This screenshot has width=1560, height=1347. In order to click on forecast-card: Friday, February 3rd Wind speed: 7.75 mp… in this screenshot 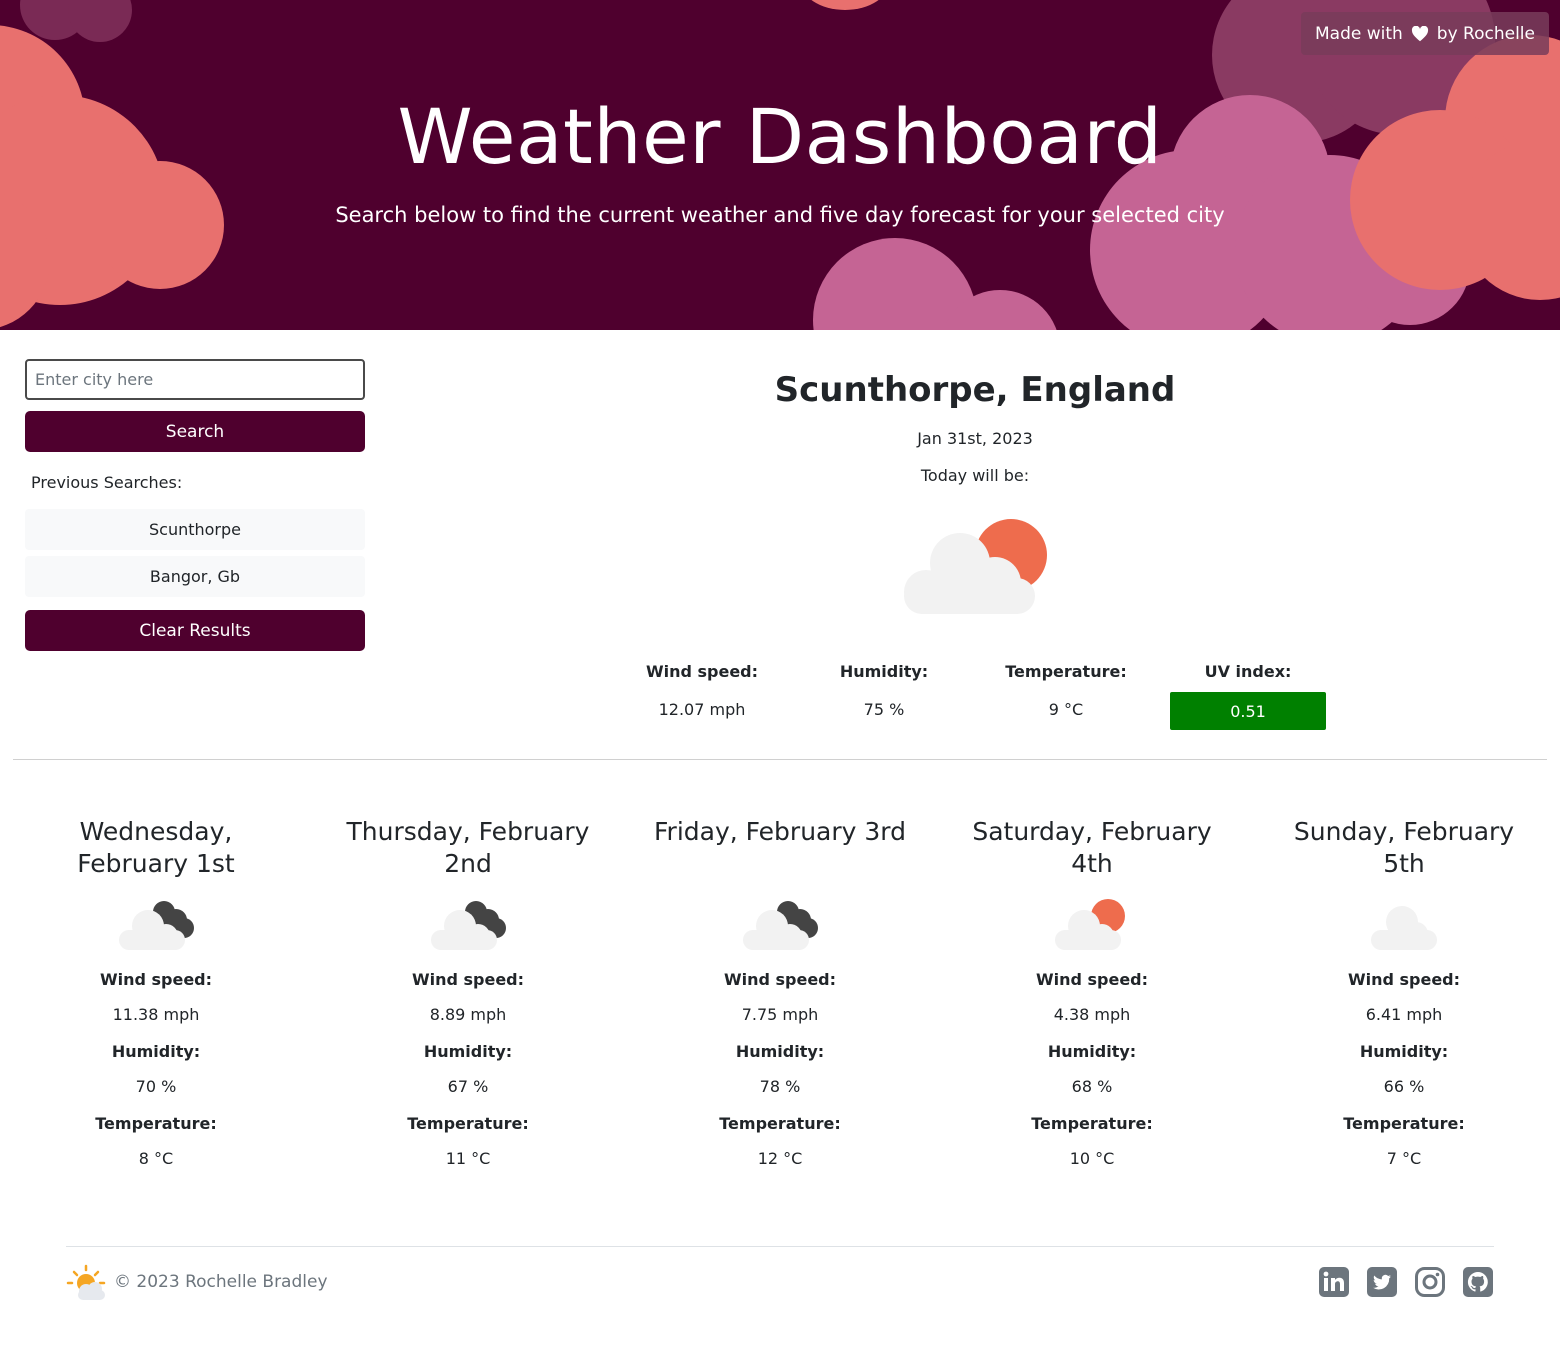, I will do `click(780, 992)`.